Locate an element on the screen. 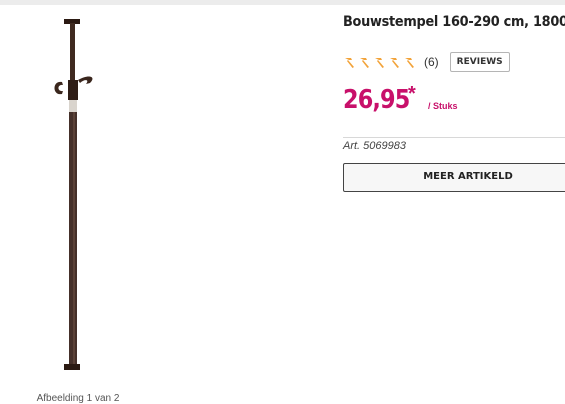  image-caption: Afbeelding 1 van 2 is located at coordinates (78, 398).